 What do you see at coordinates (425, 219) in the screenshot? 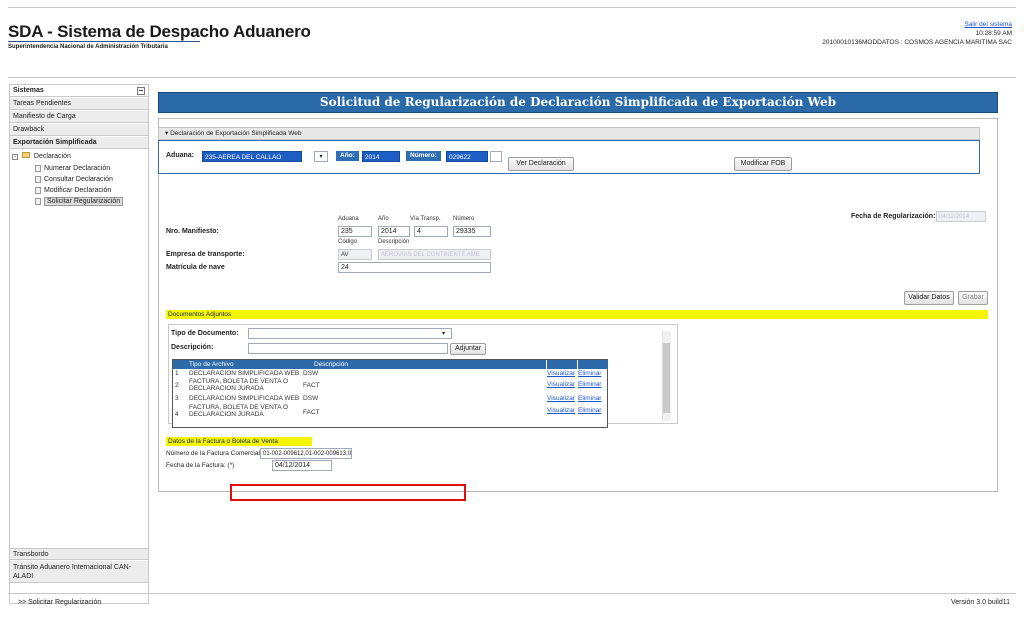
I see `col-via-label: Vía Transp.` at bounding box center [425, 219].